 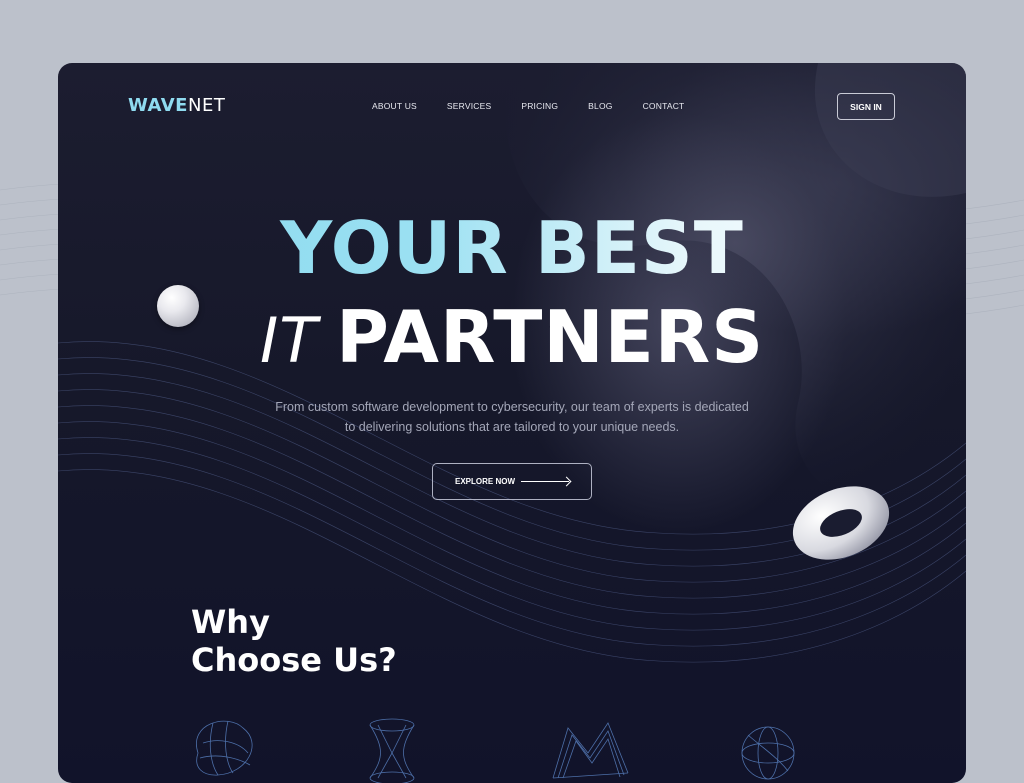 I want to click on hero-title-line2: IT PARTNERS, so click(x=512, y=337).